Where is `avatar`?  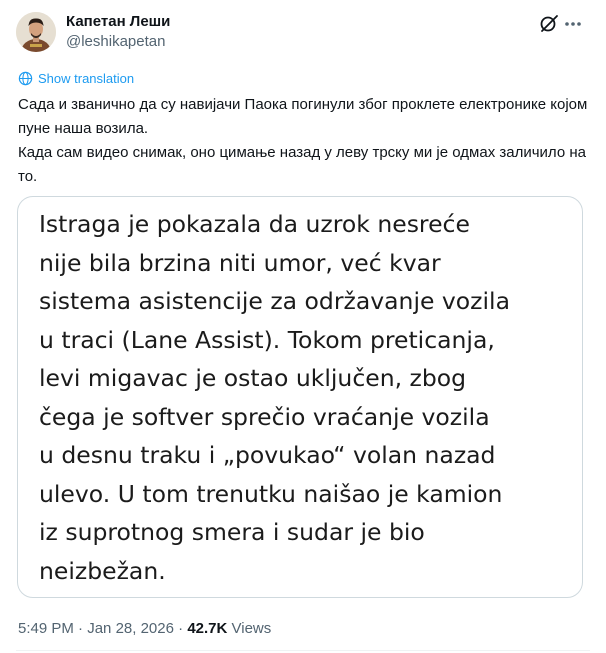
avatar is located at coordinates (36, 32).